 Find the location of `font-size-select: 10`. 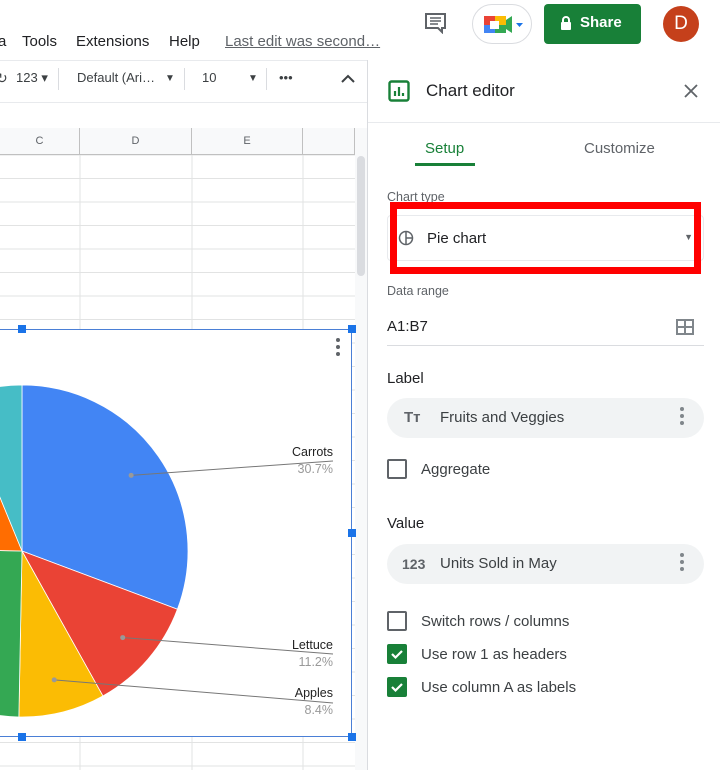

font-size-select: 10 is located at coordinates (209, 77).